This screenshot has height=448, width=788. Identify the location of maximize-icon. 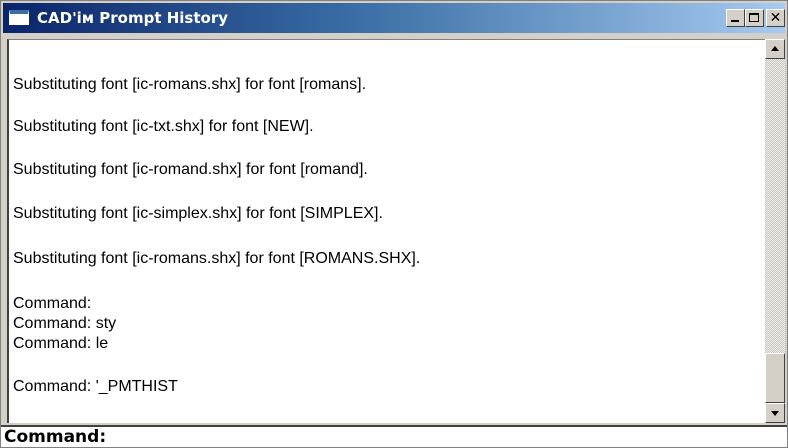
(754, 17).